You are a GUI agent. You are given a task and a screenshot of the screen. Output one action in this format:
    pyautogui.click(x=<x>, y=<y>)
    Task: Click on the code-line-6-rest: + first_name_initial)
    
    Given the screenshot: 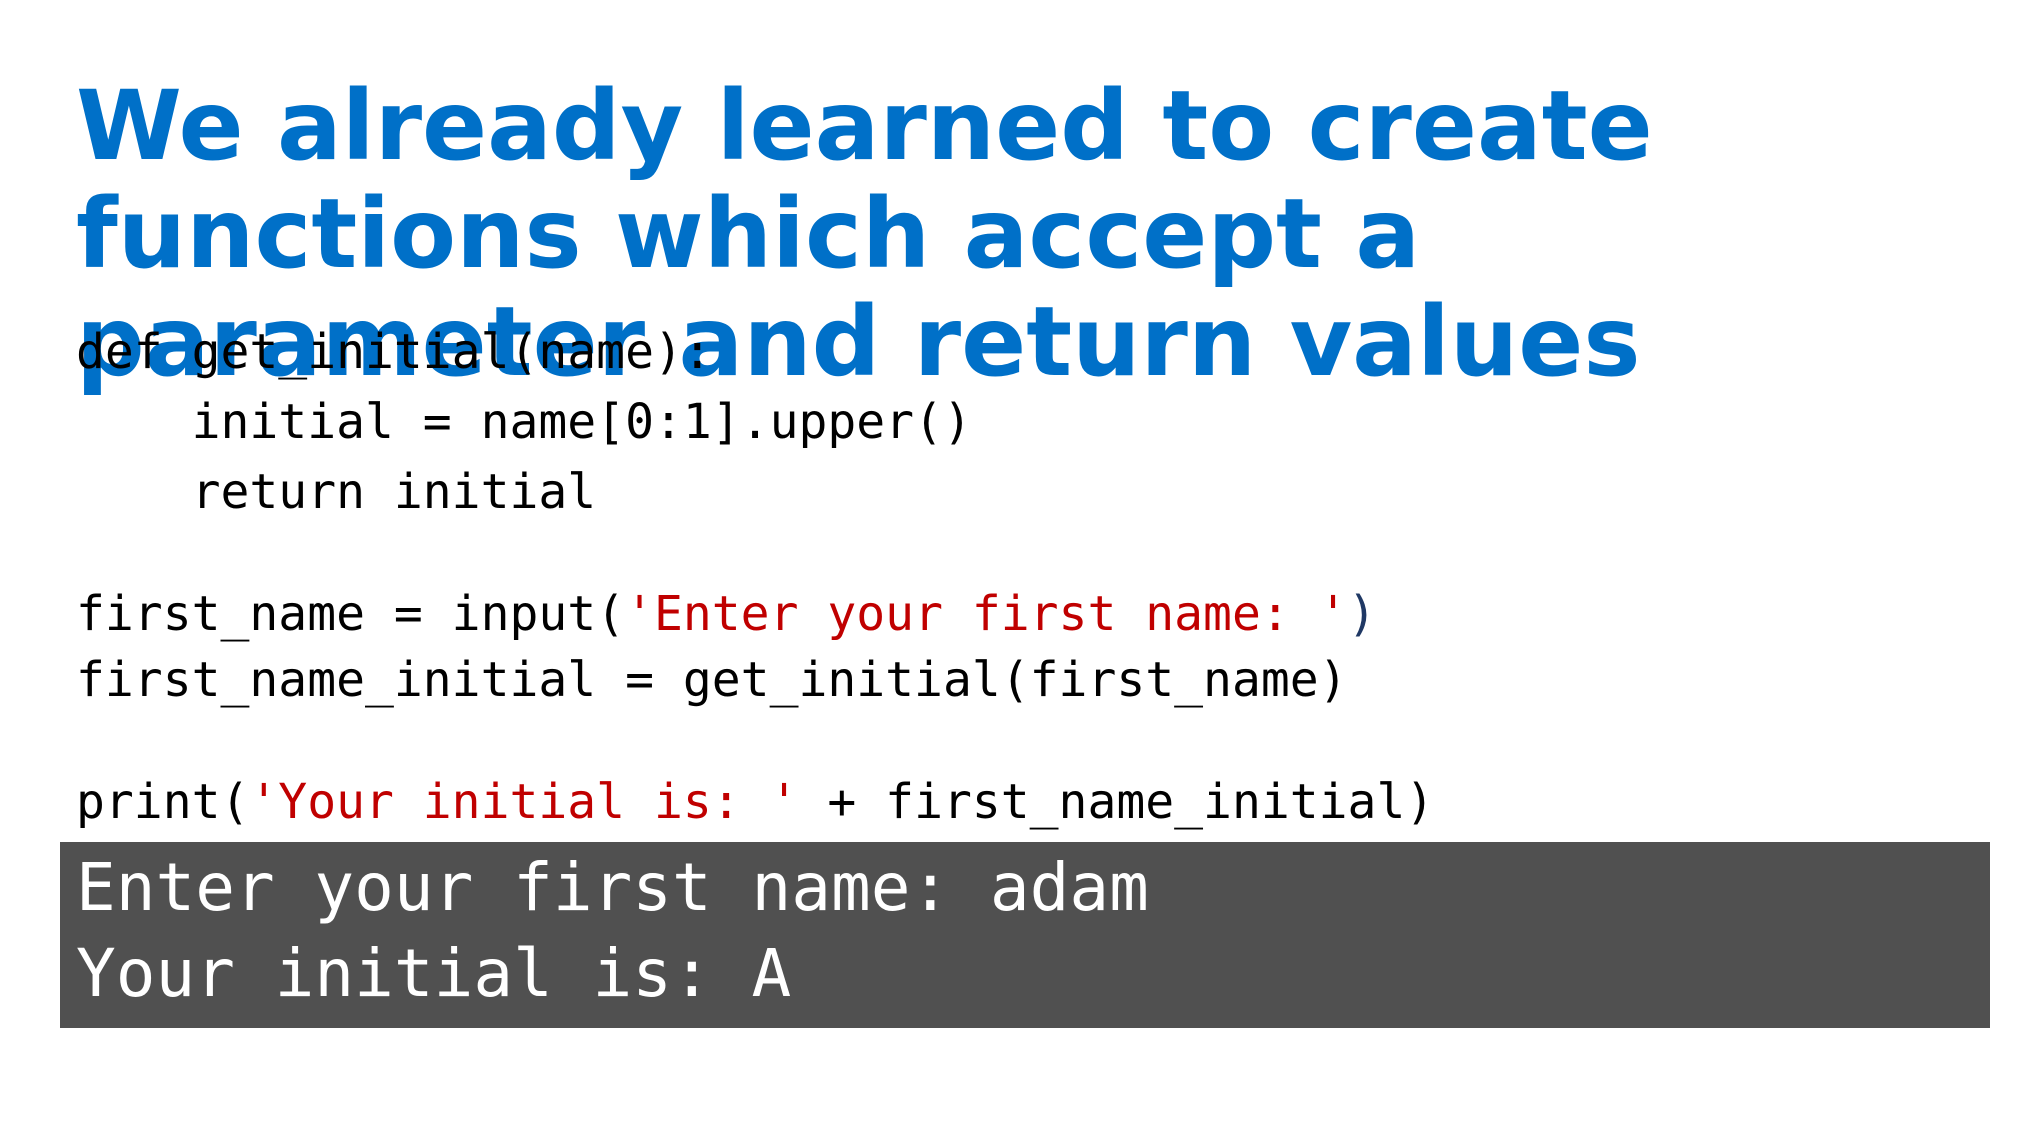 What is the action you would take?
    pyautogui.click(x=1116, y=802)
    